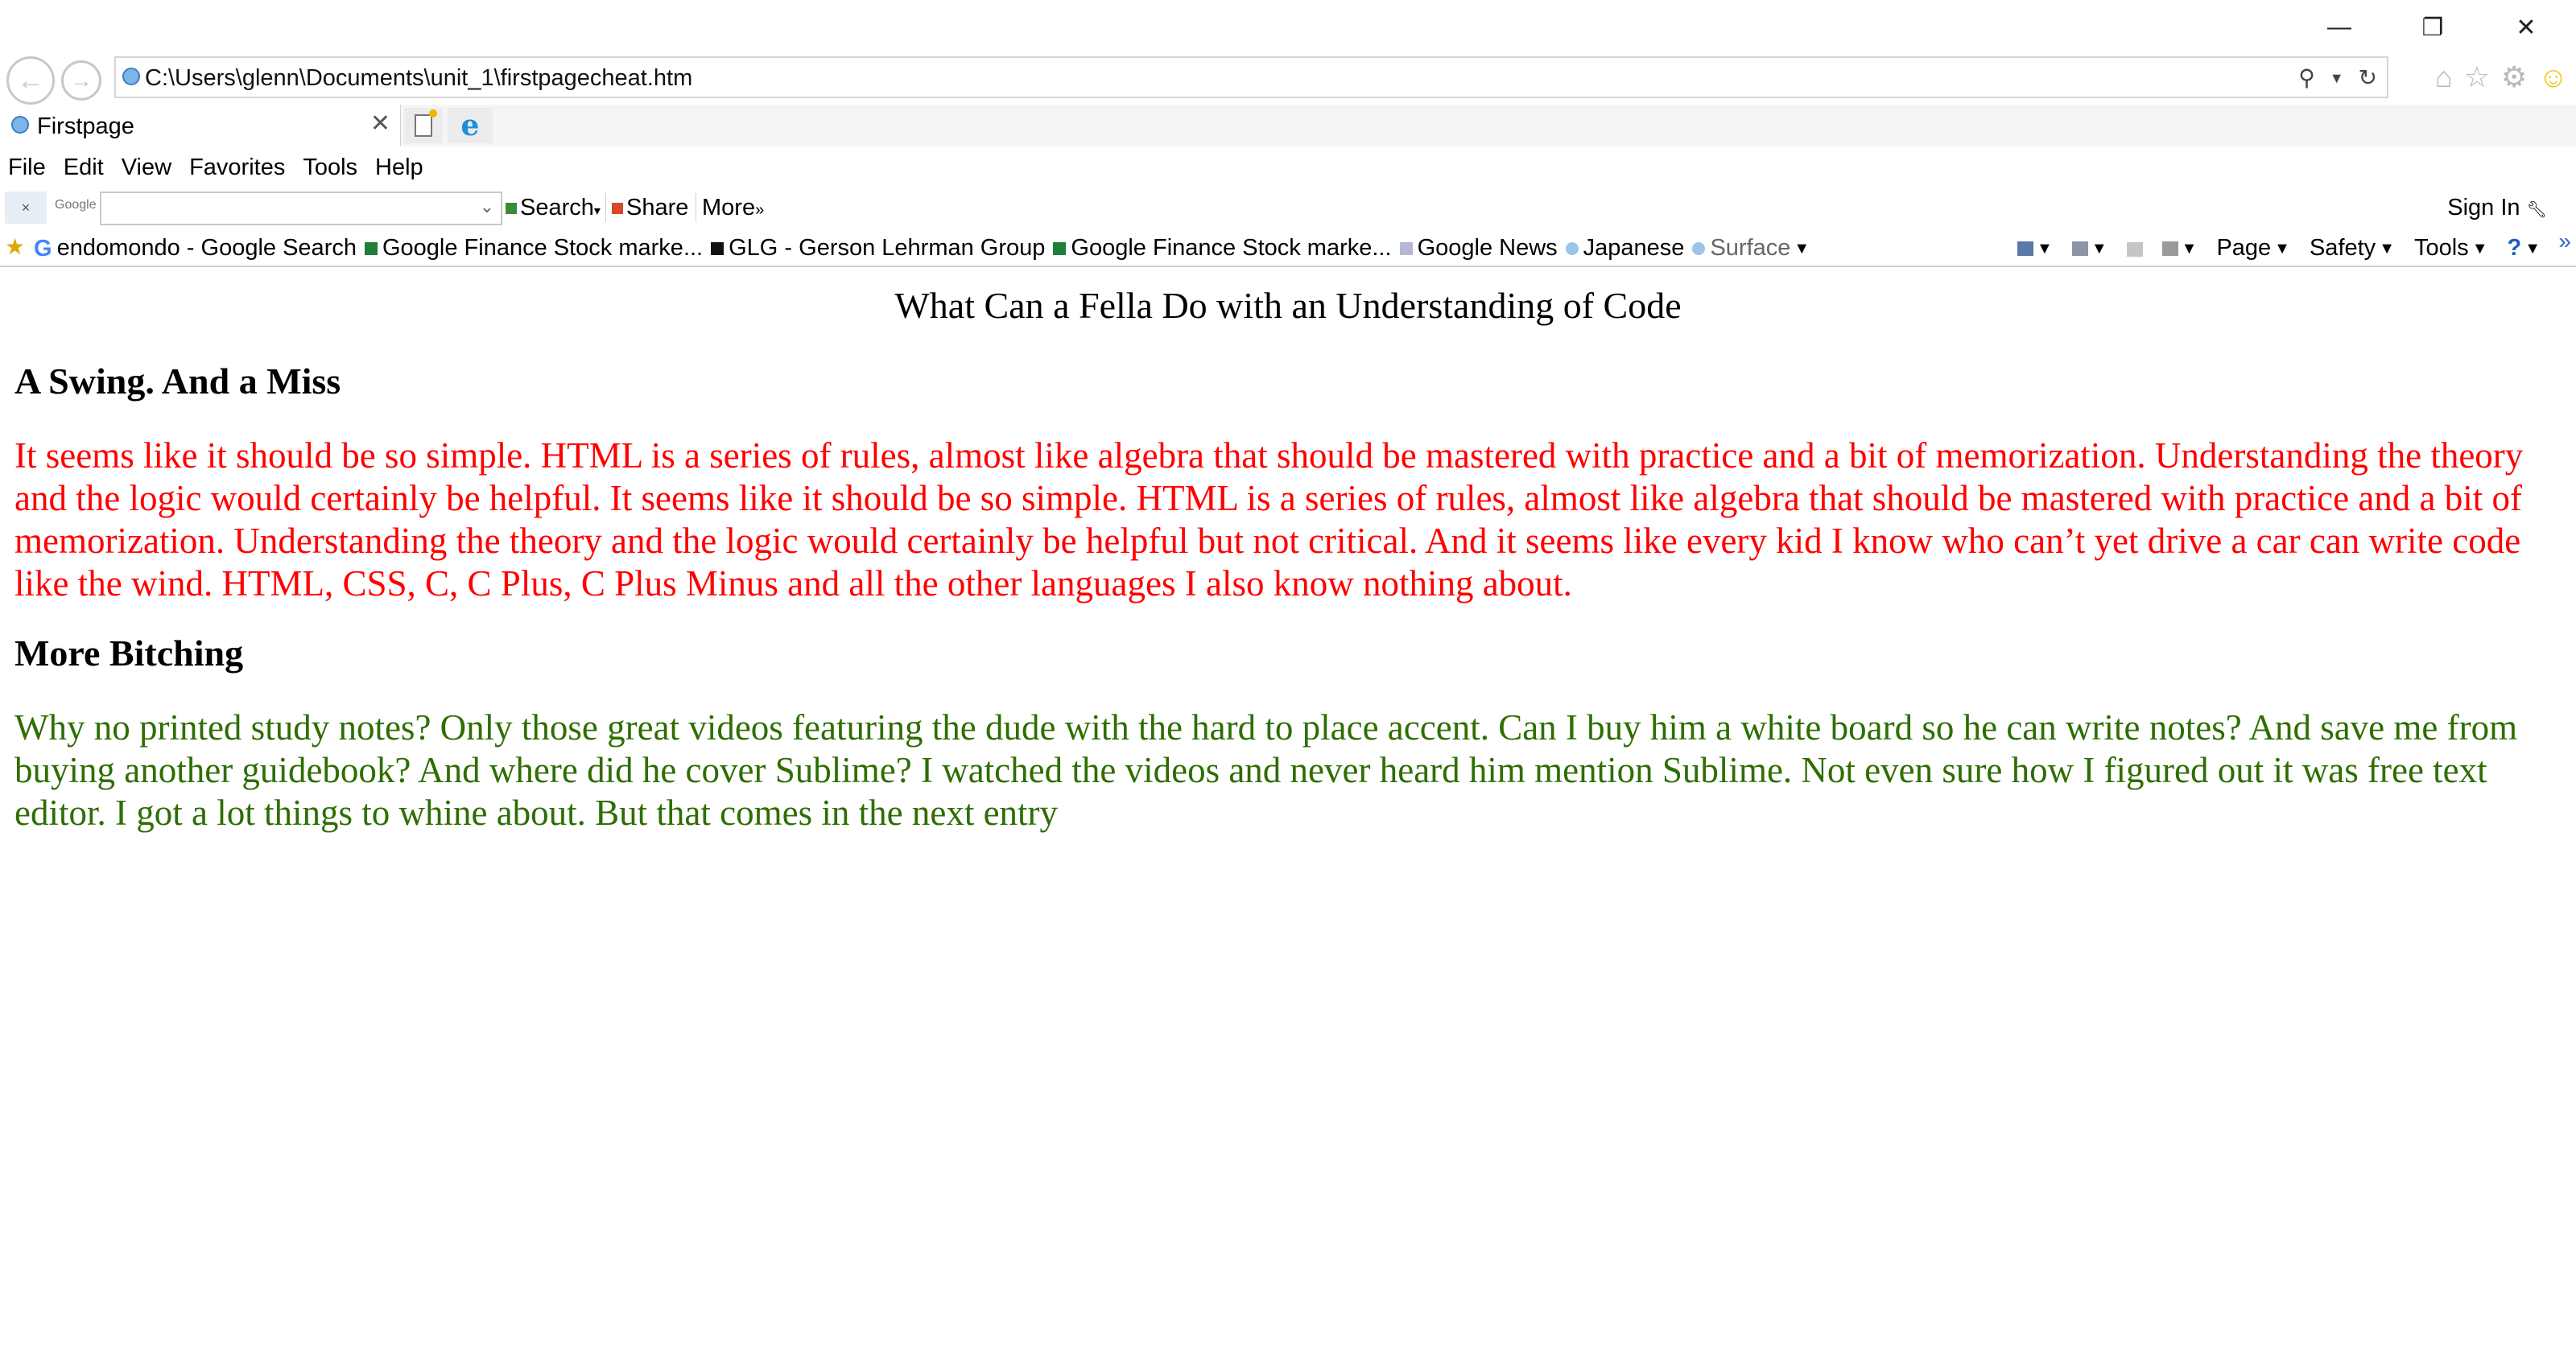 The image size is (2576, 1368). I want to click on section-heading-swing: A Swing. And a Miss, so click(177, 381).